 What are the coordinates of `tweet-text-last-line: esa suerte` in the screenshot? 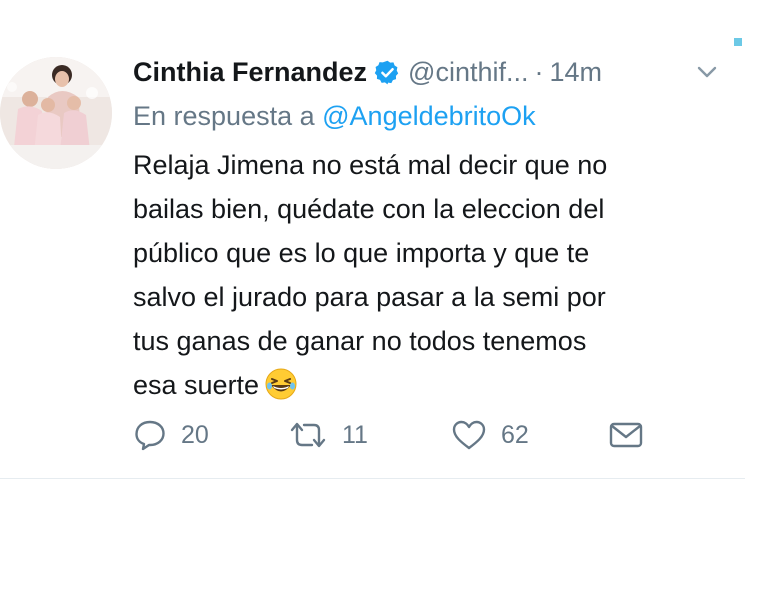 It's located at (433, 385).